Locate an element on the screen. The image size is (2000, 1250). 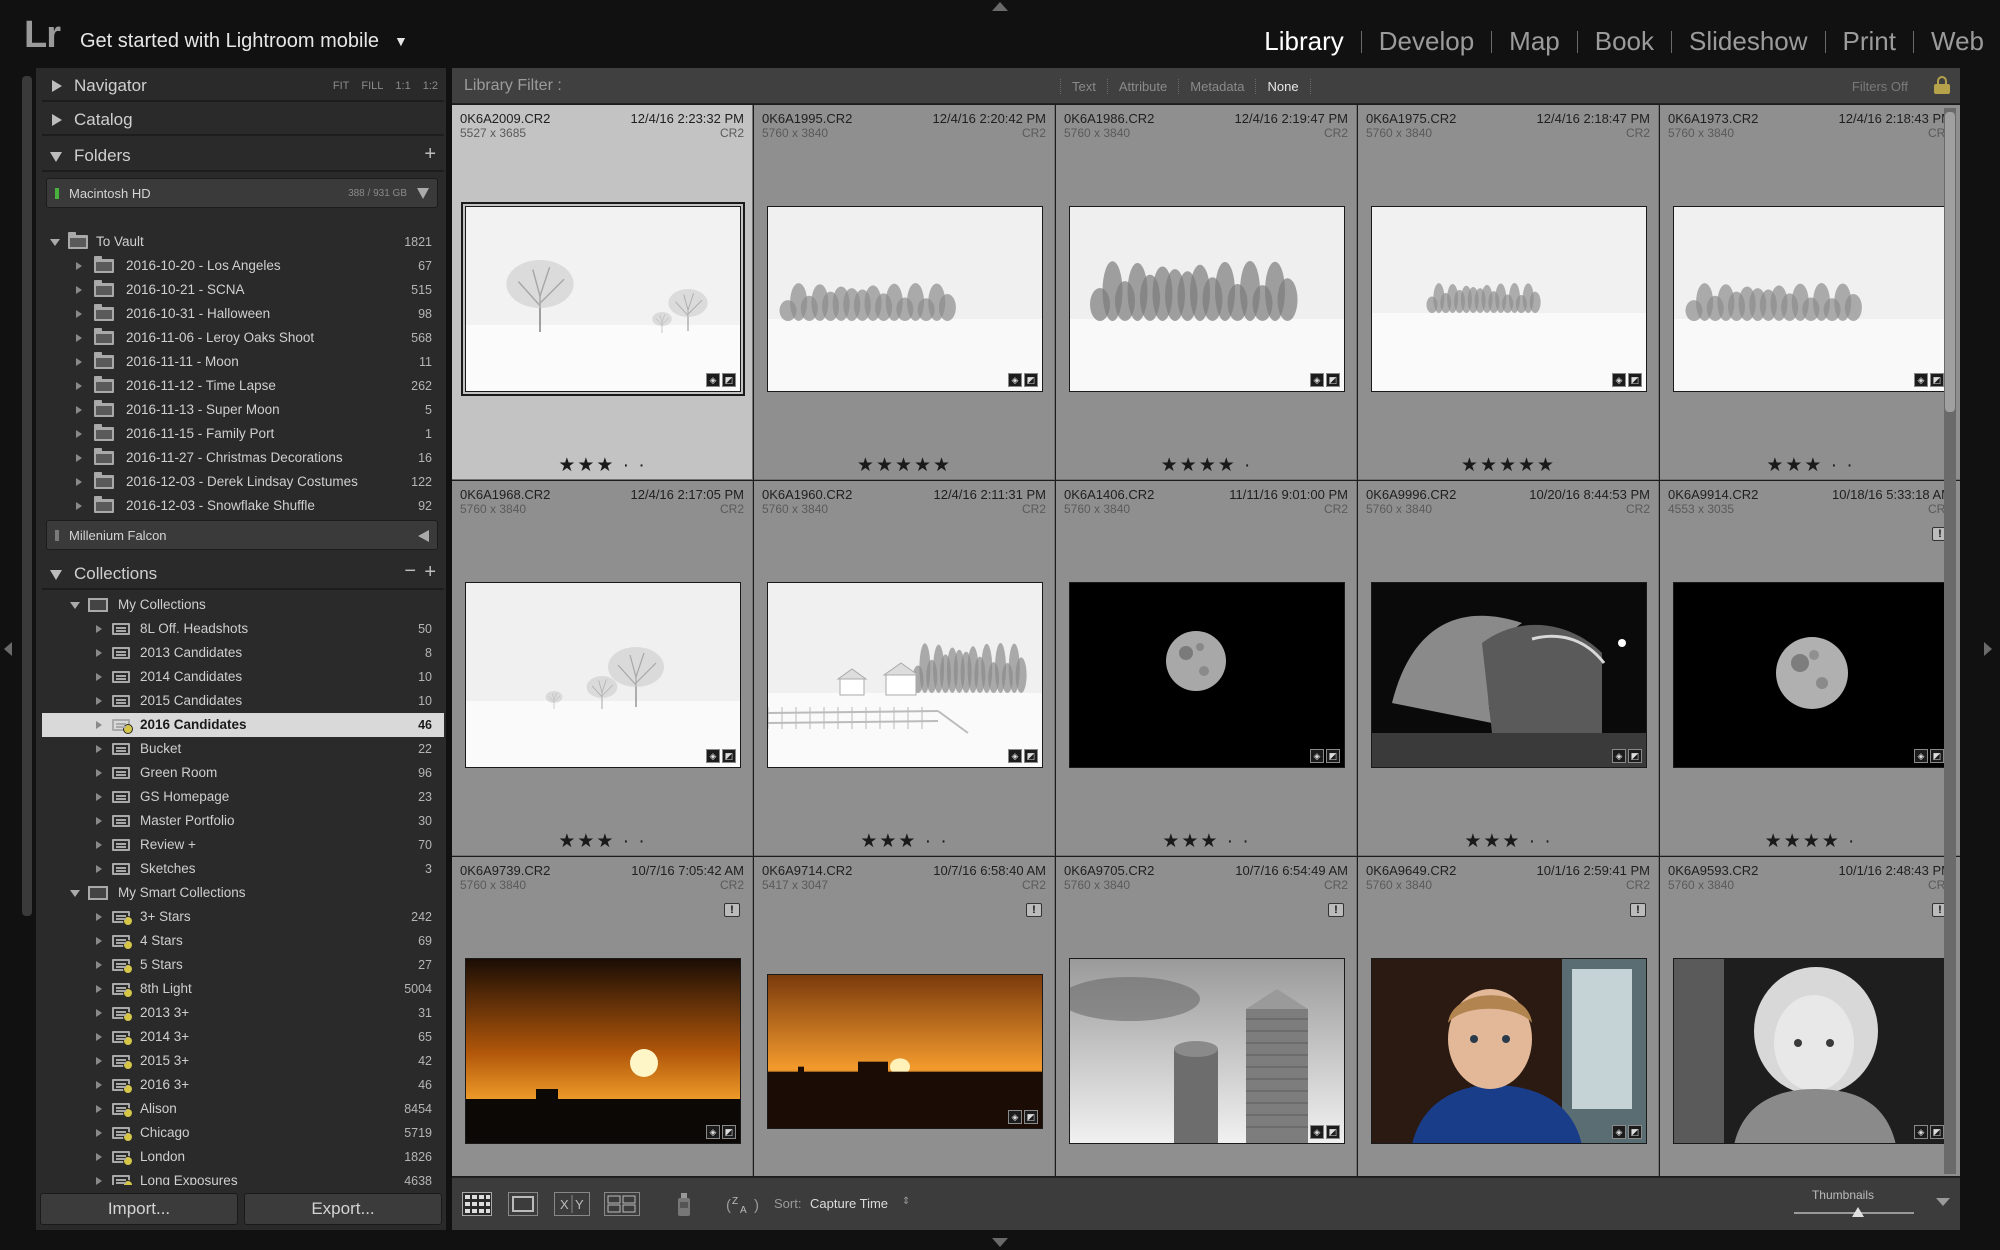
grid-view-icon is located at coordinates (477, 1204).